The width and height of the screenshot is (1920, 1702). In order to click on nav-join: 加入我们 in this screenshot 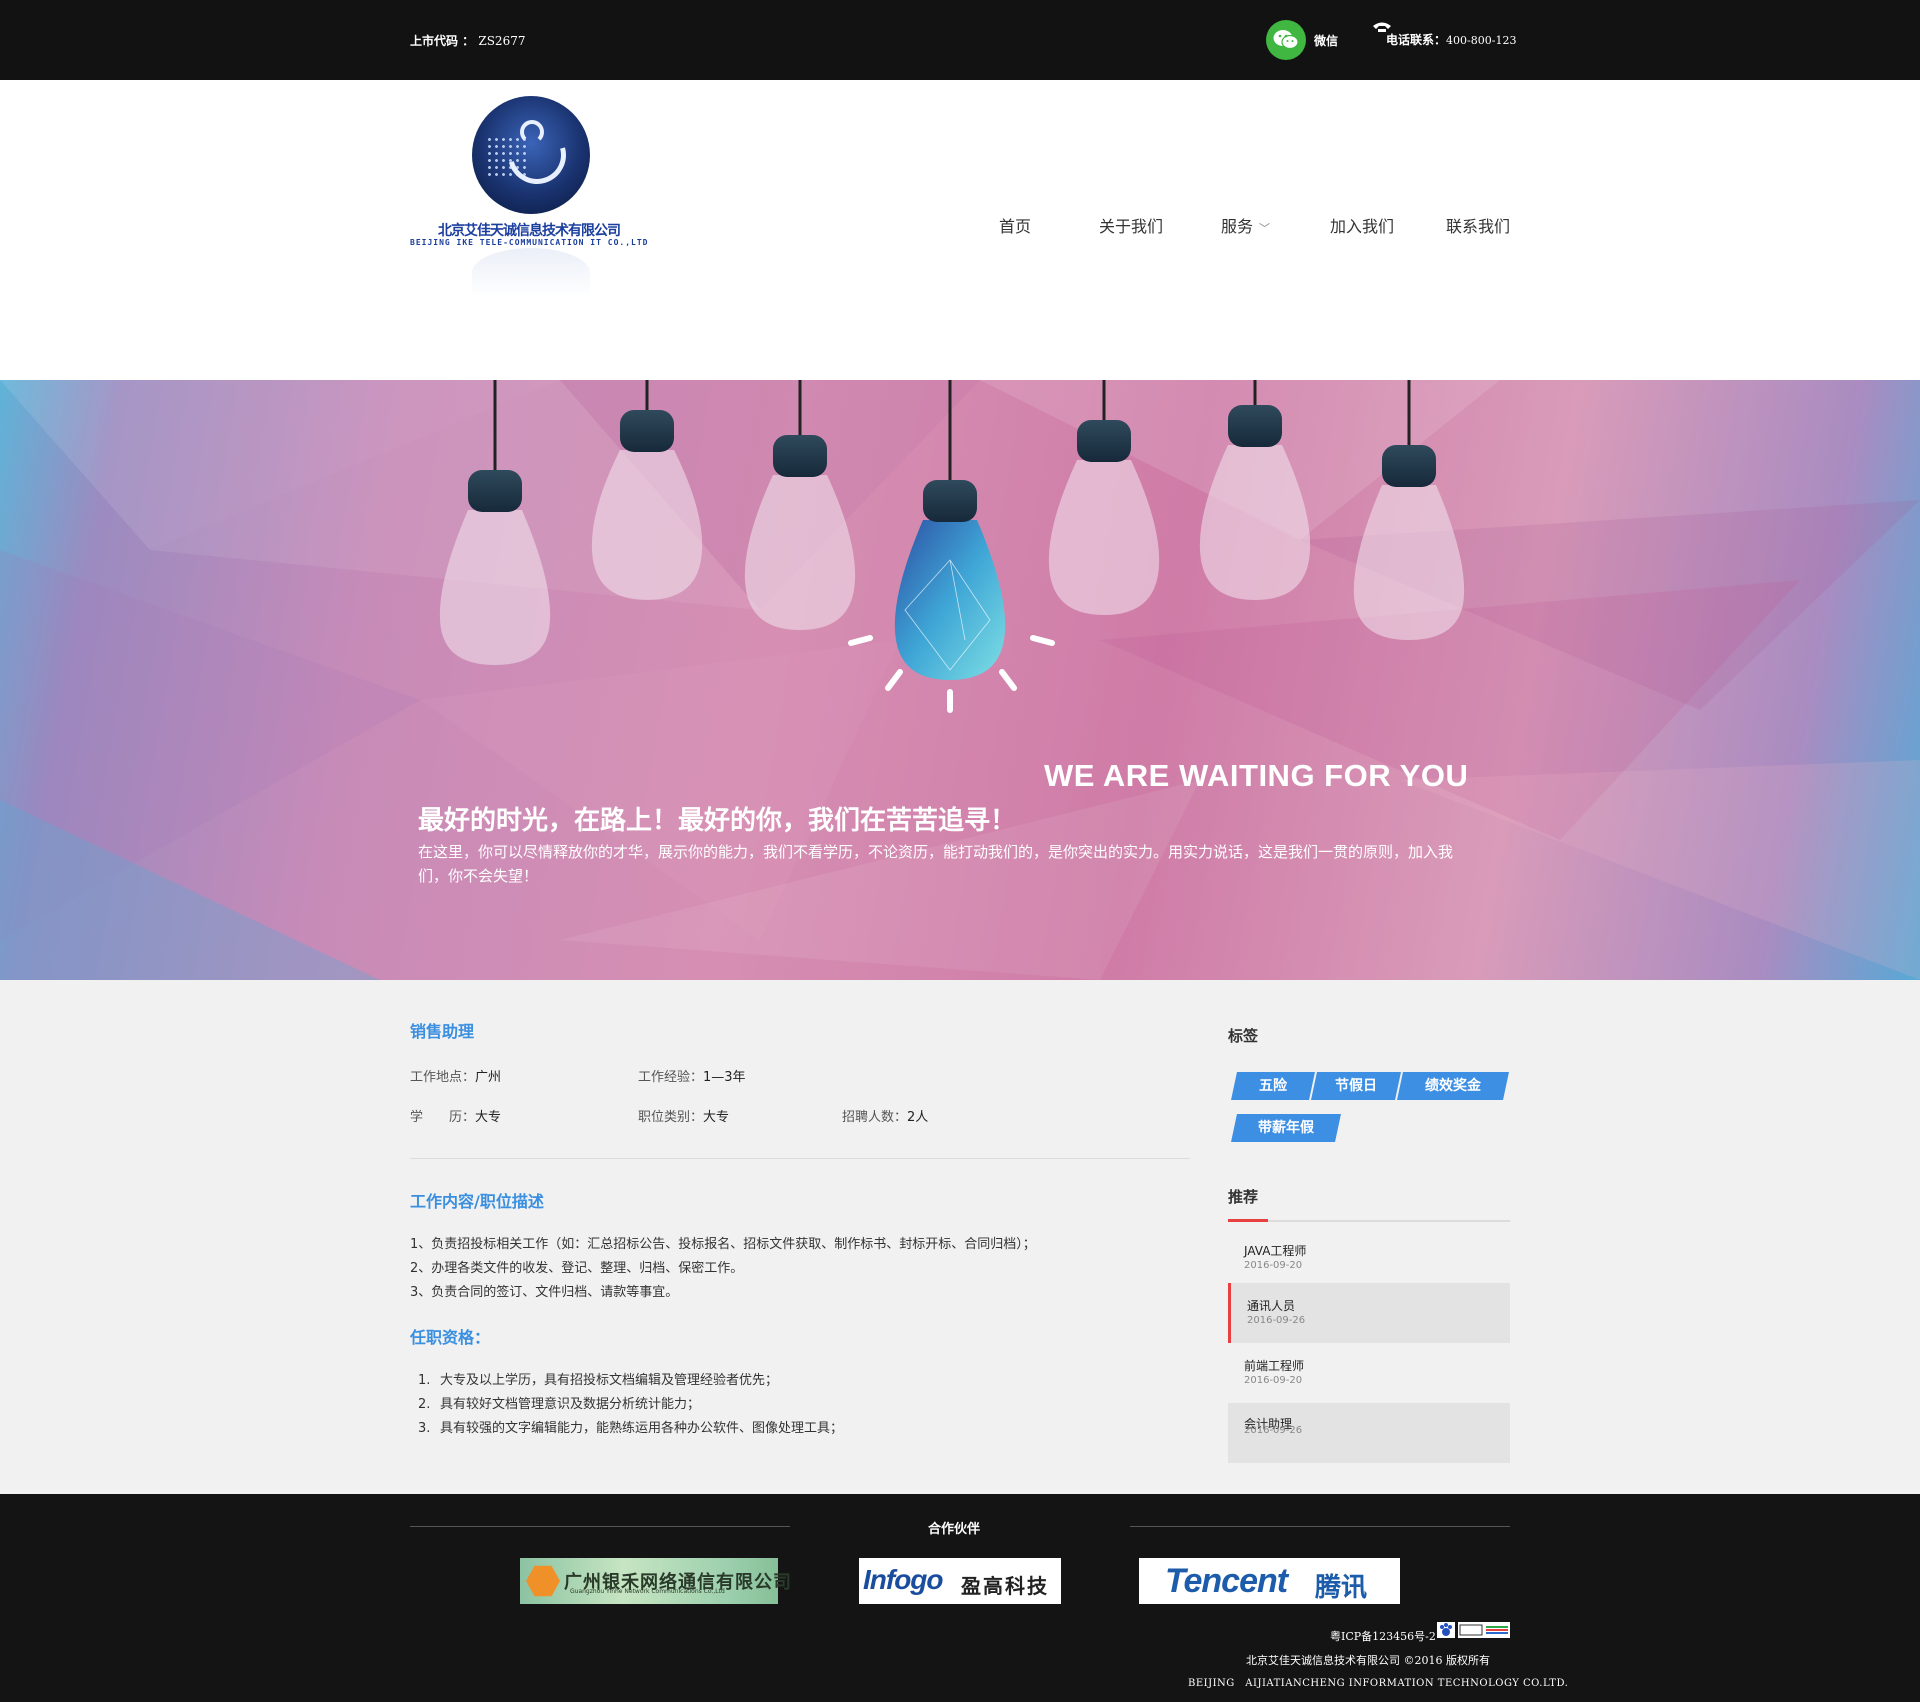, I will do `click(1362, 225)`.